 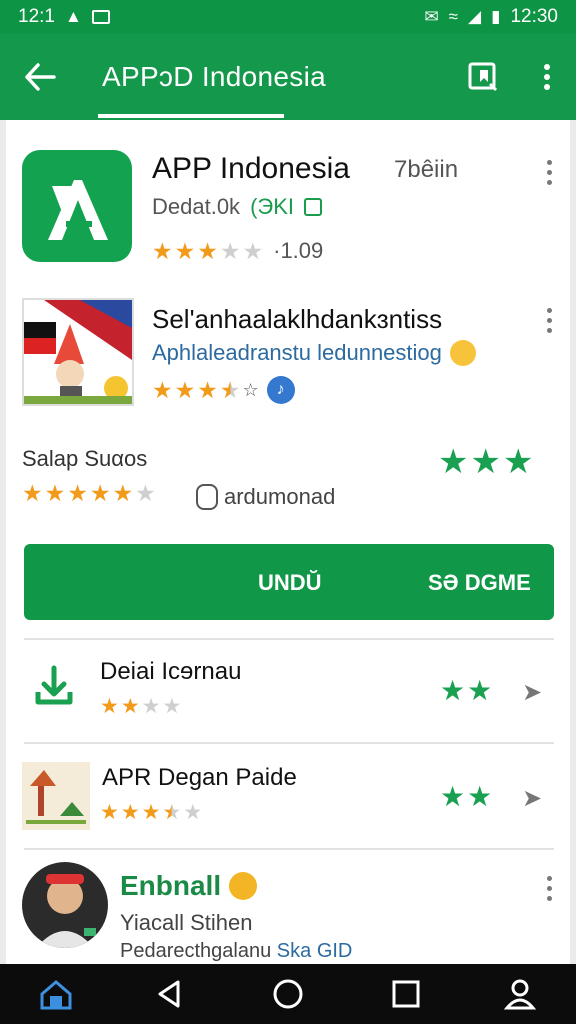 I want to click on related-label: ardumonad, so click(x=280, y=496).